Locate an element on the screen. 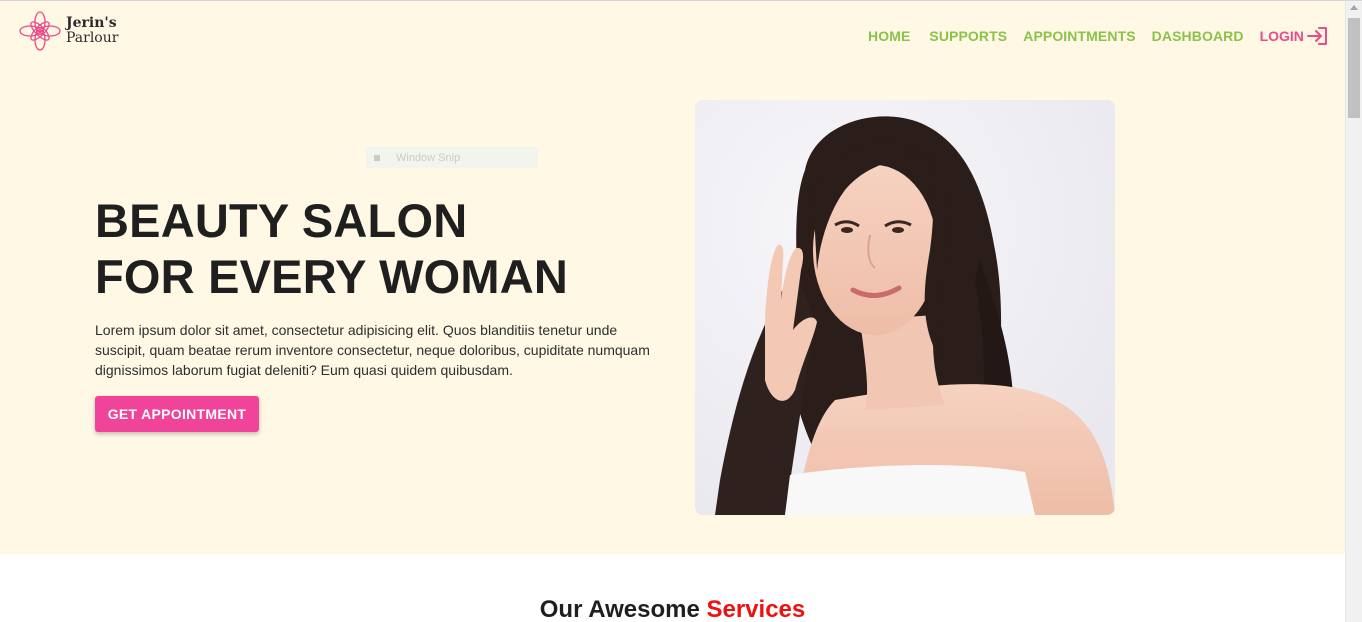 Image resolution: width=1362 pixels, height=622 pixels. brand-name: Jerin's Parlour is located at coordinates (92, 31).